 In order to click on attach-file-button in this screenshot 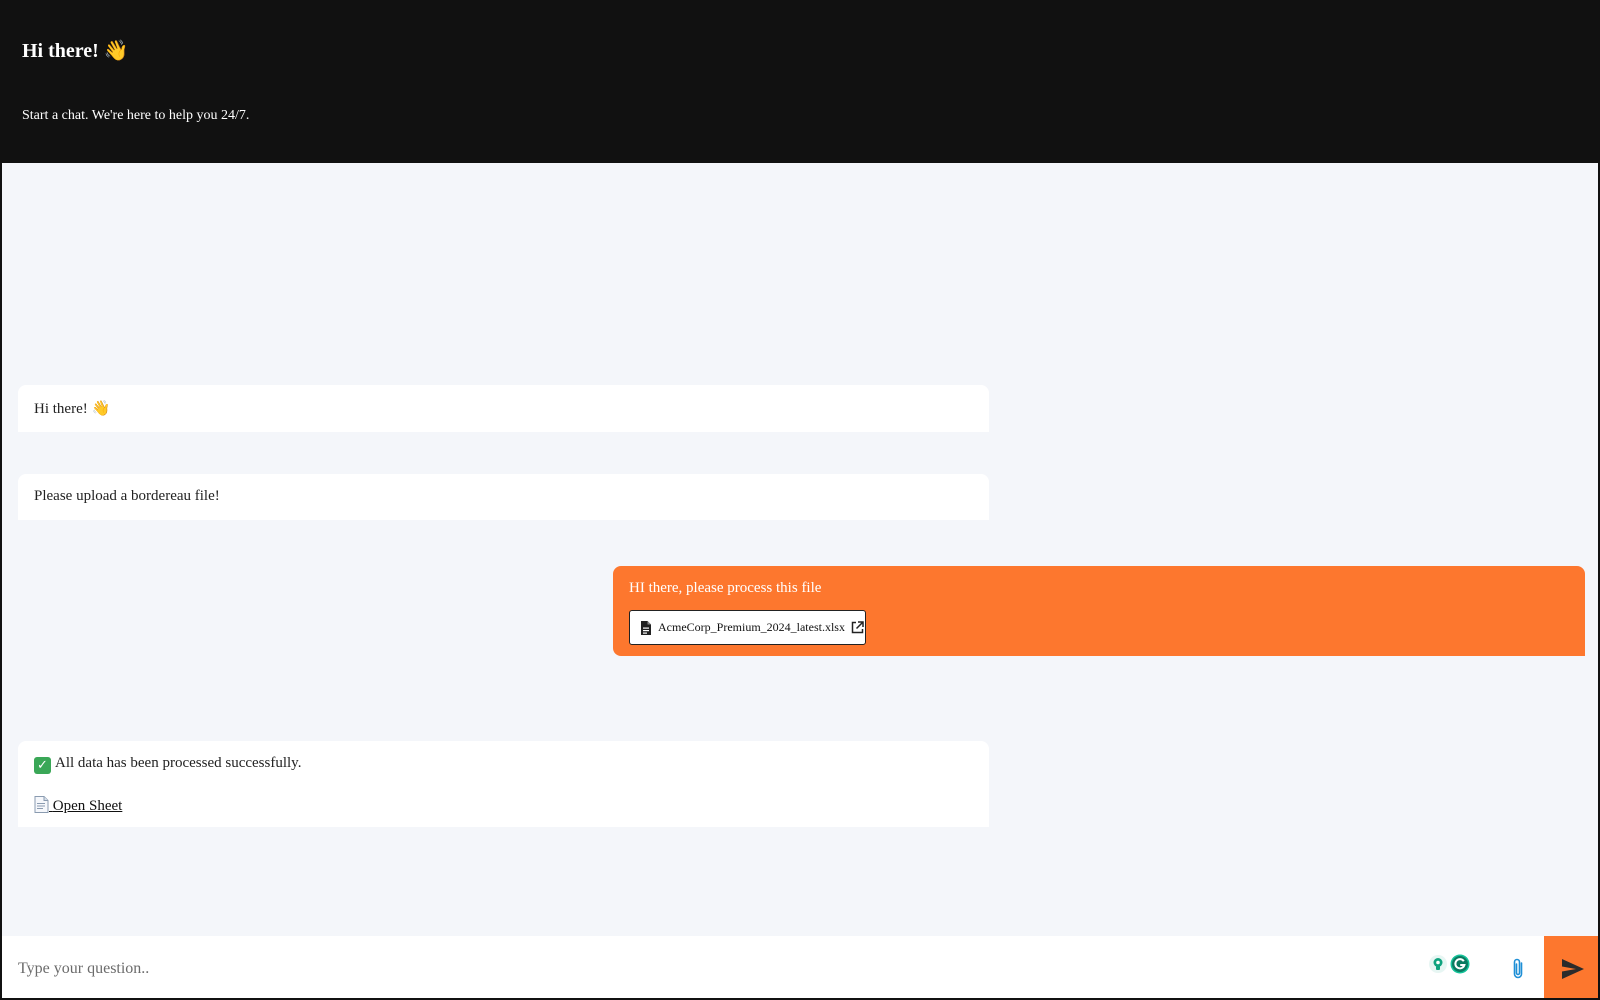, I will do `click(1518, 969)`.